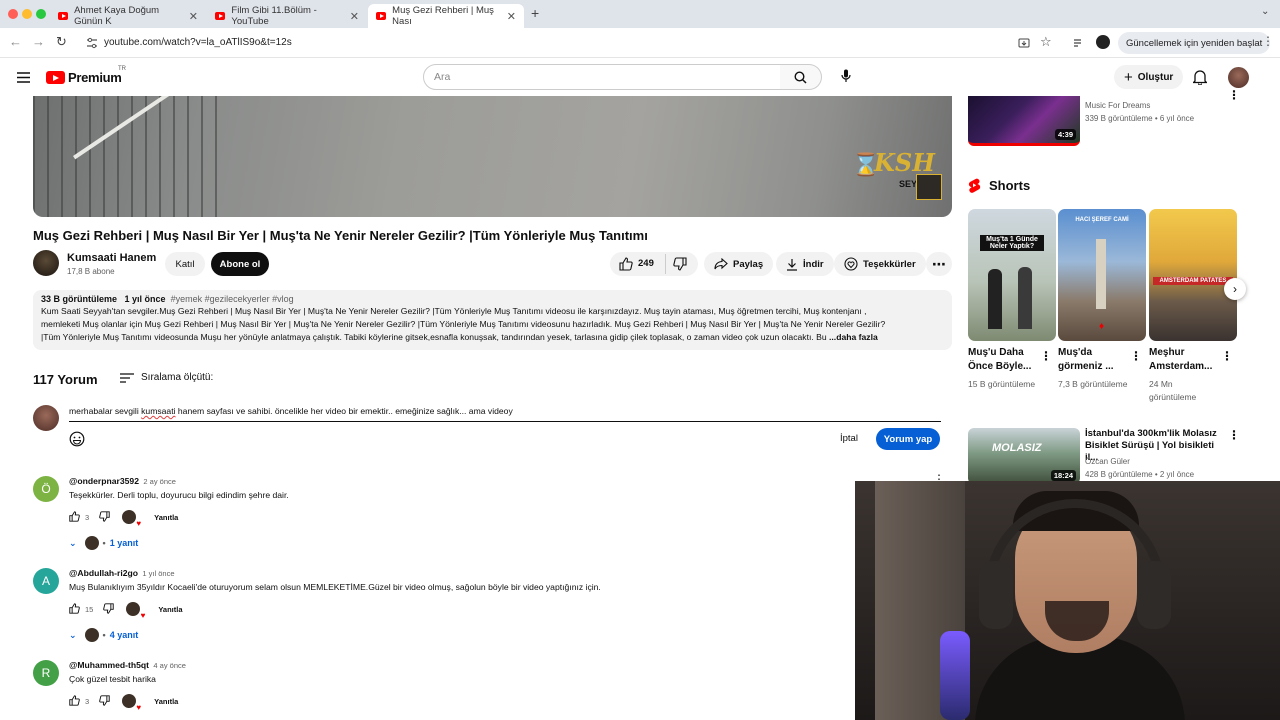 Image resolution: width=1280 pixels, height=720 pixels. I want to click on address-bar: youtube.com/watch?v=la_oATlIS9o&t=12s, so click(198, 42).